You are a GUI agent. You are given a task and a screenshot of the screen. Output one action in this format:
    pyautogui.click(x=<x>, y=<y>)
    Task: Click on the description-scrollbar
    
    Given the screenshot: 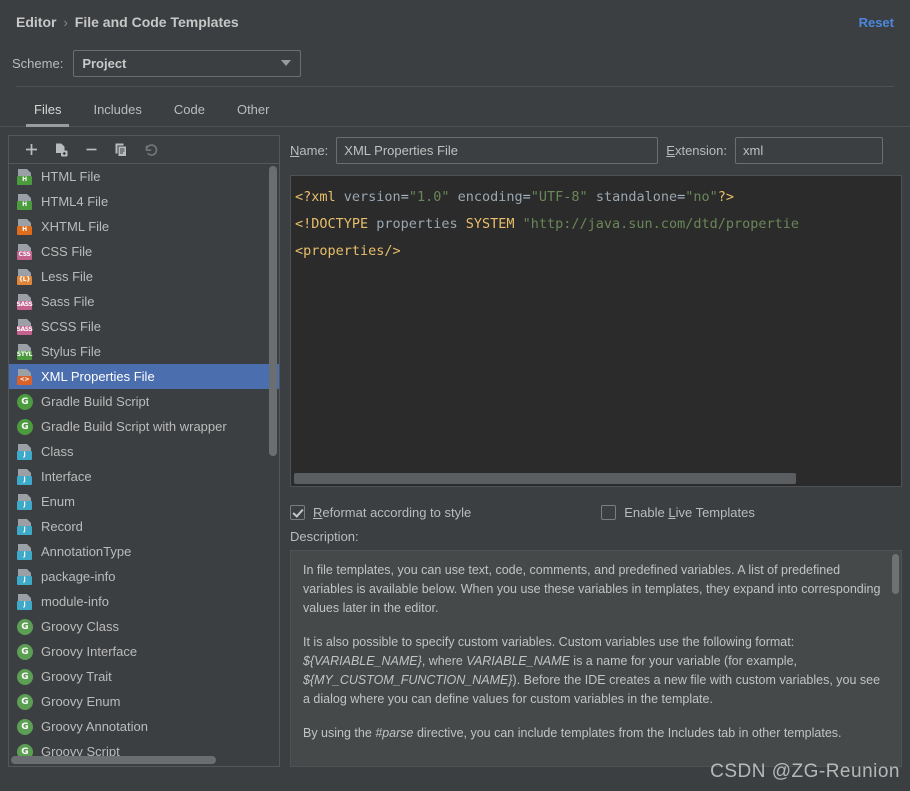 What is the action you would take?
    pyautogui.click(x=895, y=574)
    